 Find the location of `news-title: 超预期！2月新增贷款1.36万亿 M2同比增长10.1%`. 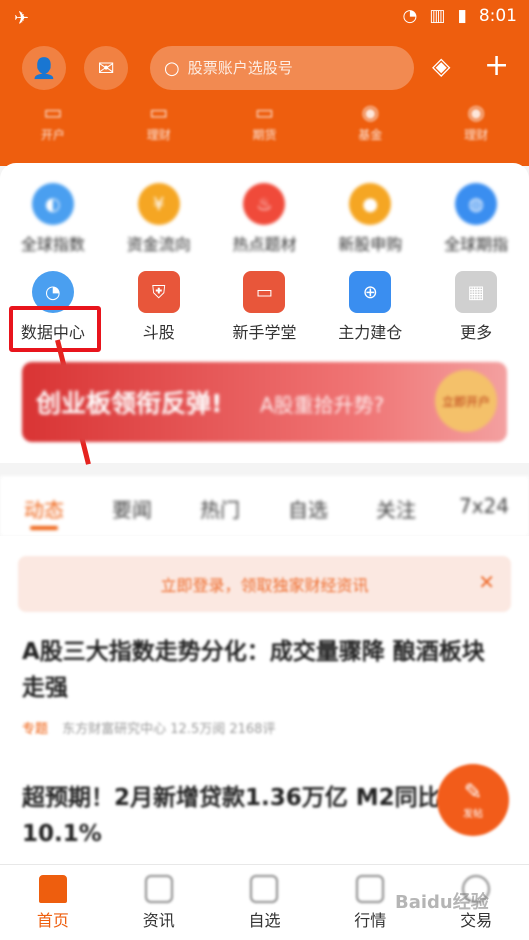

news-title: 超预期！2月新增贷款1.36万亿 M2同比增长10.1% is located at coordinates (254, 816).